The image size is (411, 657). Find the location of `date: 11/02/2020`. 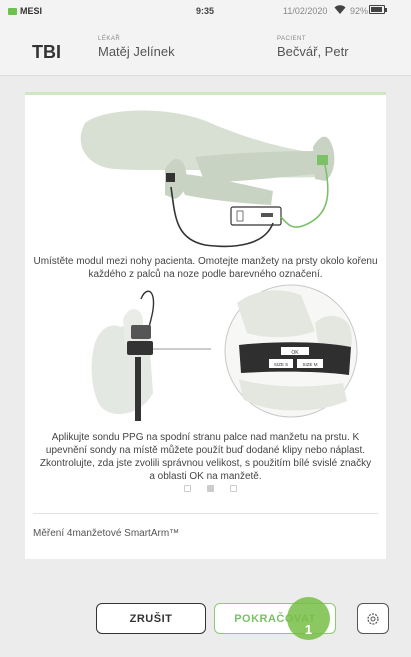

date: 11/02/2020 is located at coordinates (305, 11).